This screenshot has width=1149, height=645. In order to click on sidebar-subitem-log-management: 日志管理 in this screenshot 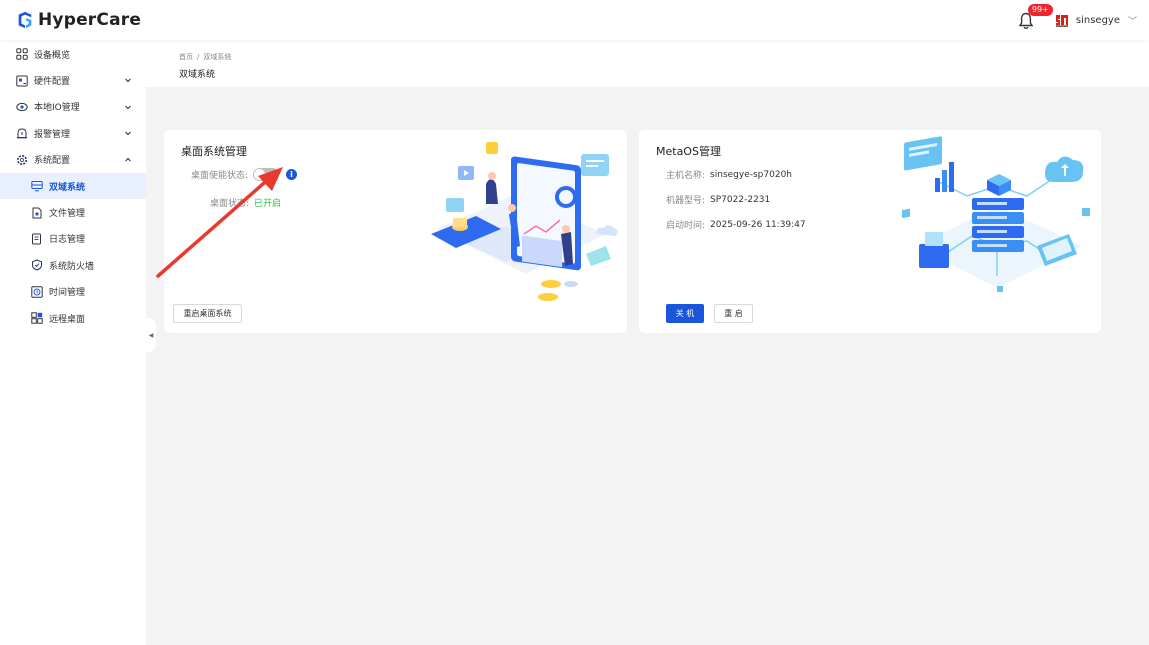, I will do `click(73, 239)`.